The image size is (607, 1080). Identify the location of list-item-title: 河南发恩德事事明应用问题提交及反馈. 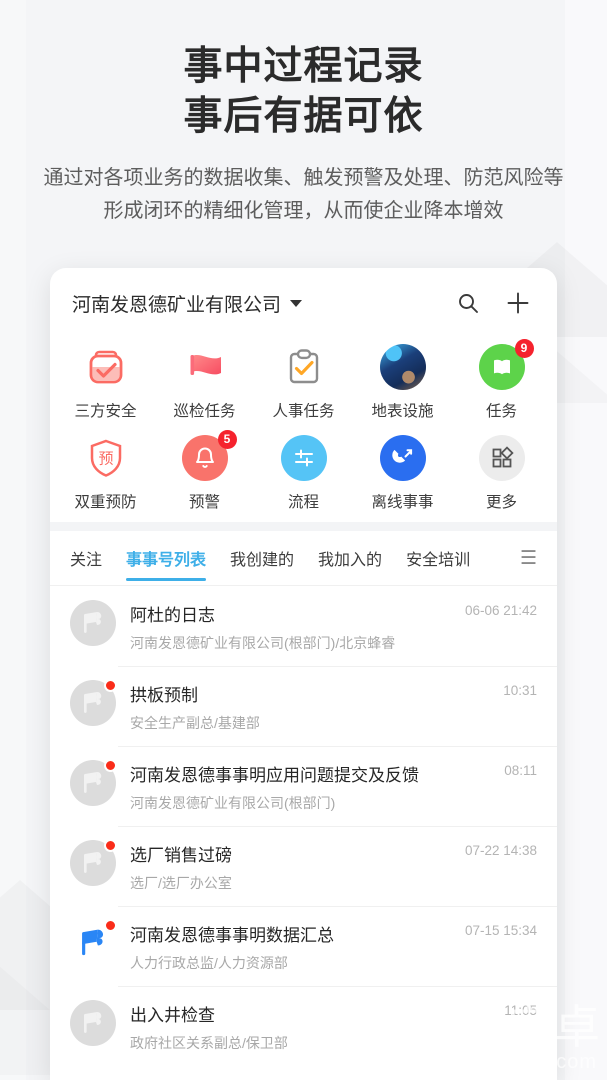
(274, 775).